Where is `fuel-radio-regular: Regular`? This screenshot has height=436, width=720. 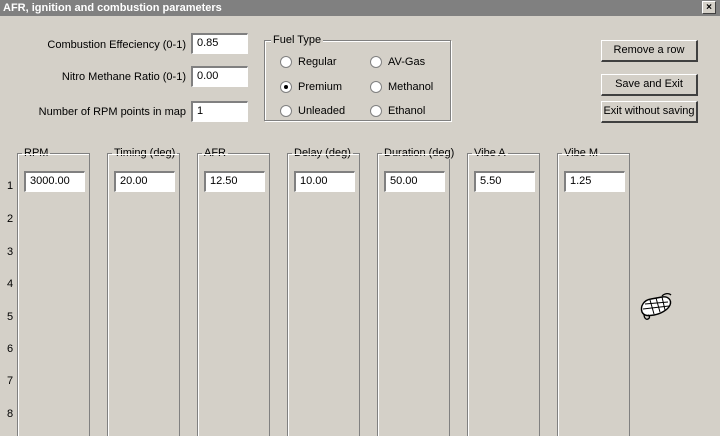
fuel-radio-regular: Regular is located at coordinates (308, 62).